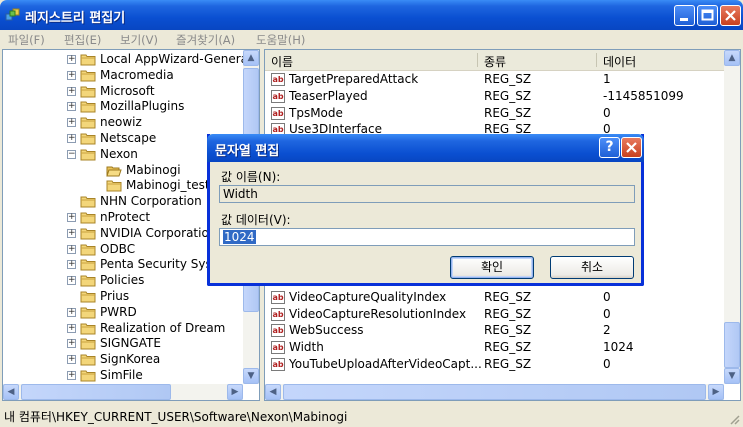 Image resolution: width=743 pixels, height=427 pixels. I want to click on close-icon, so click(631, 147).